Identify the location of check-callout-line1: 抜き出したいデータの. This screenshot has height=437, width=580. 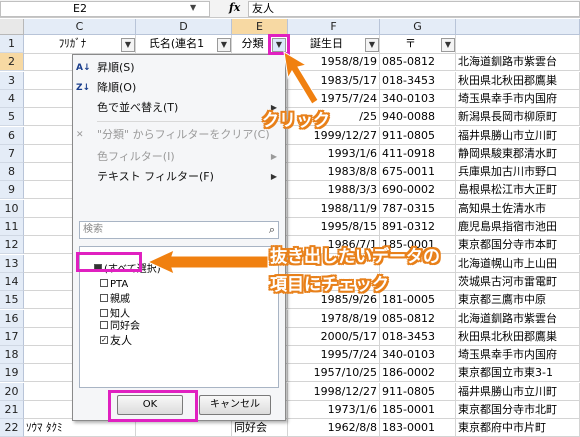
(355, 257).